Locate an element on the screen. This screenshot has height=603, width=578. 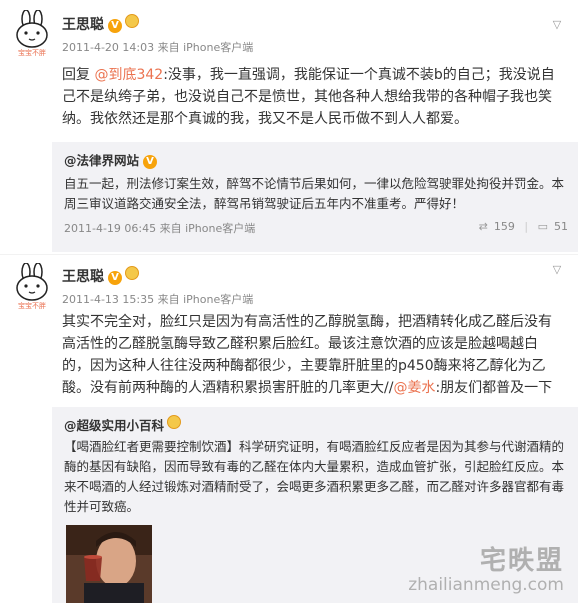
post-meta: 2011-4-20 14:03 来自 iPhone客户端 is located at coordinates (158, 47).